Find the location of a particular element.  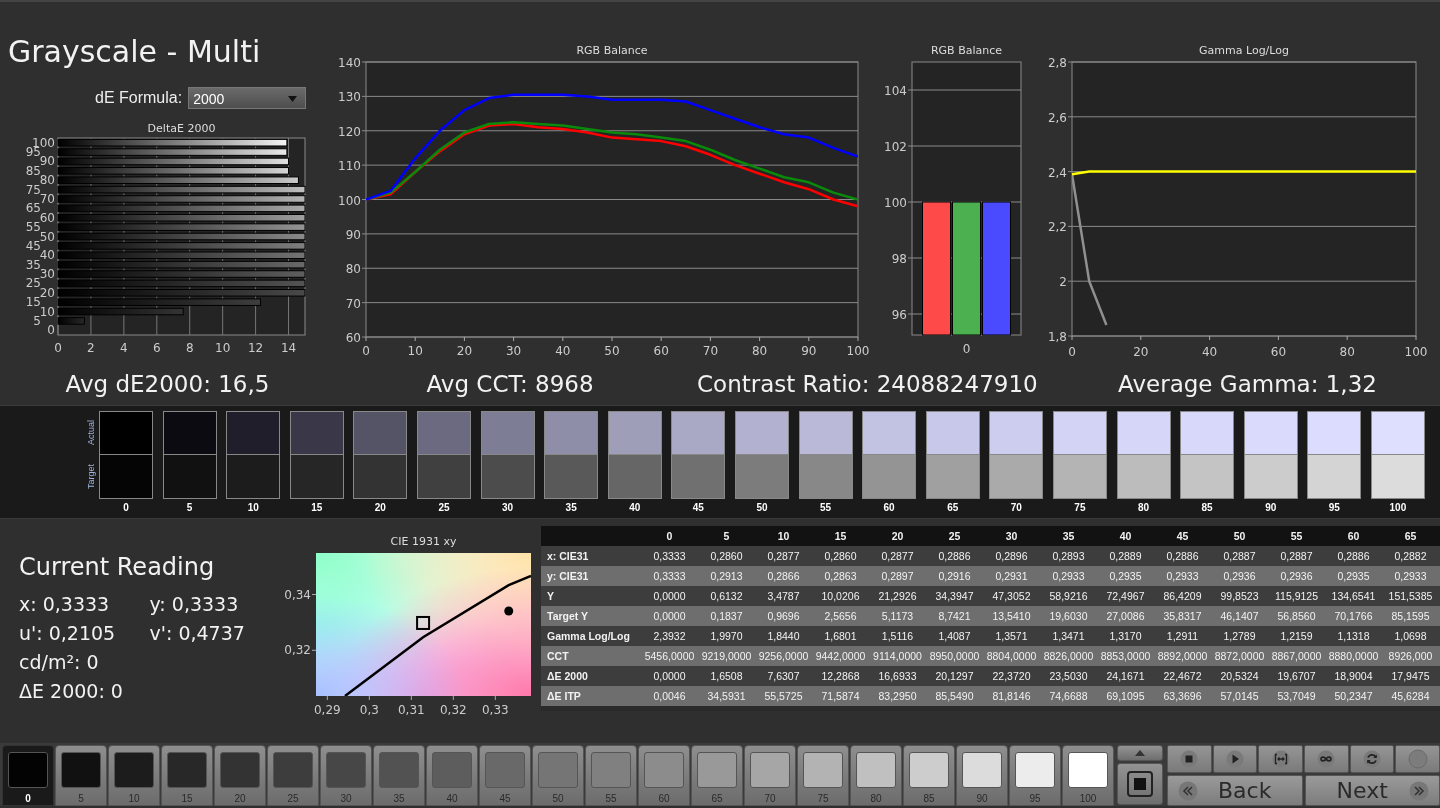

patch-button: 40 is located at coordinates (452, 775).